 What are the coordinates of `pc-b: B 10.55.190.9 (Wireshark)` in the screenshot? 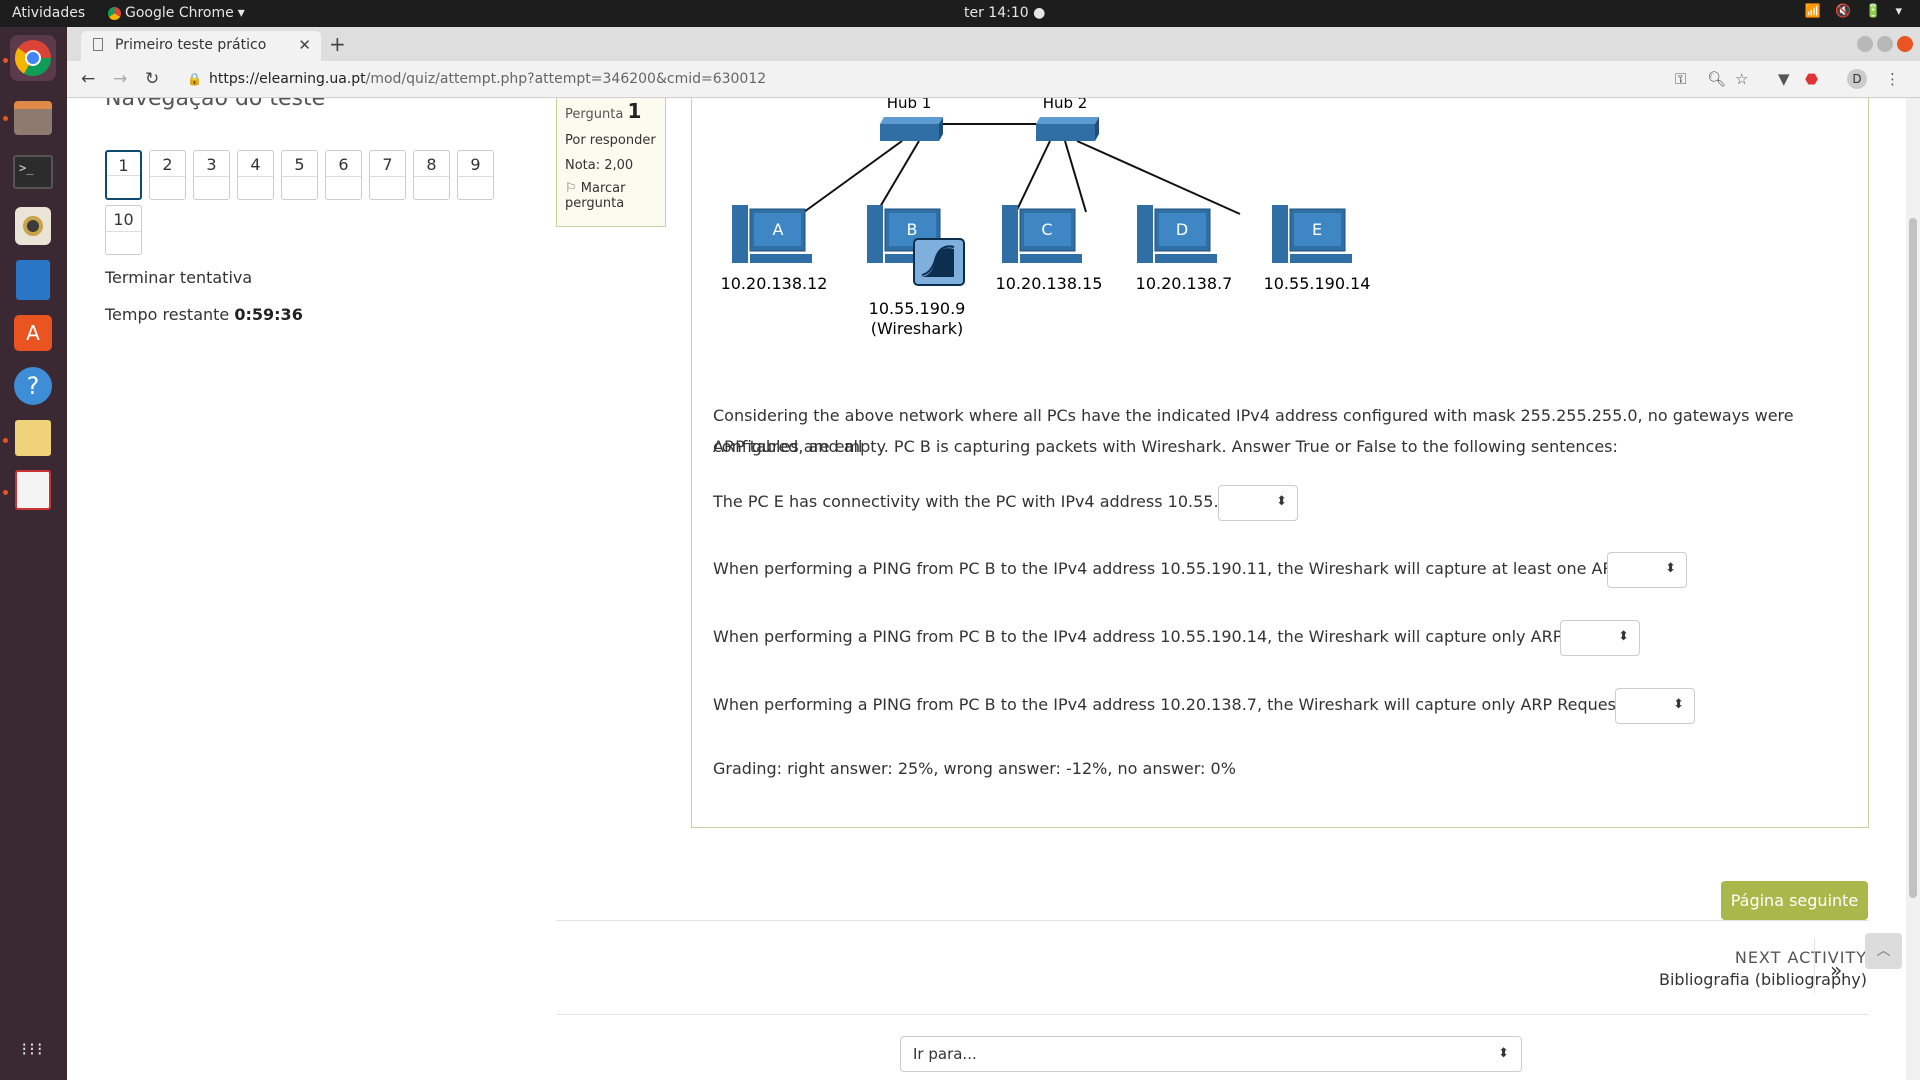 It's located at (916, 271).